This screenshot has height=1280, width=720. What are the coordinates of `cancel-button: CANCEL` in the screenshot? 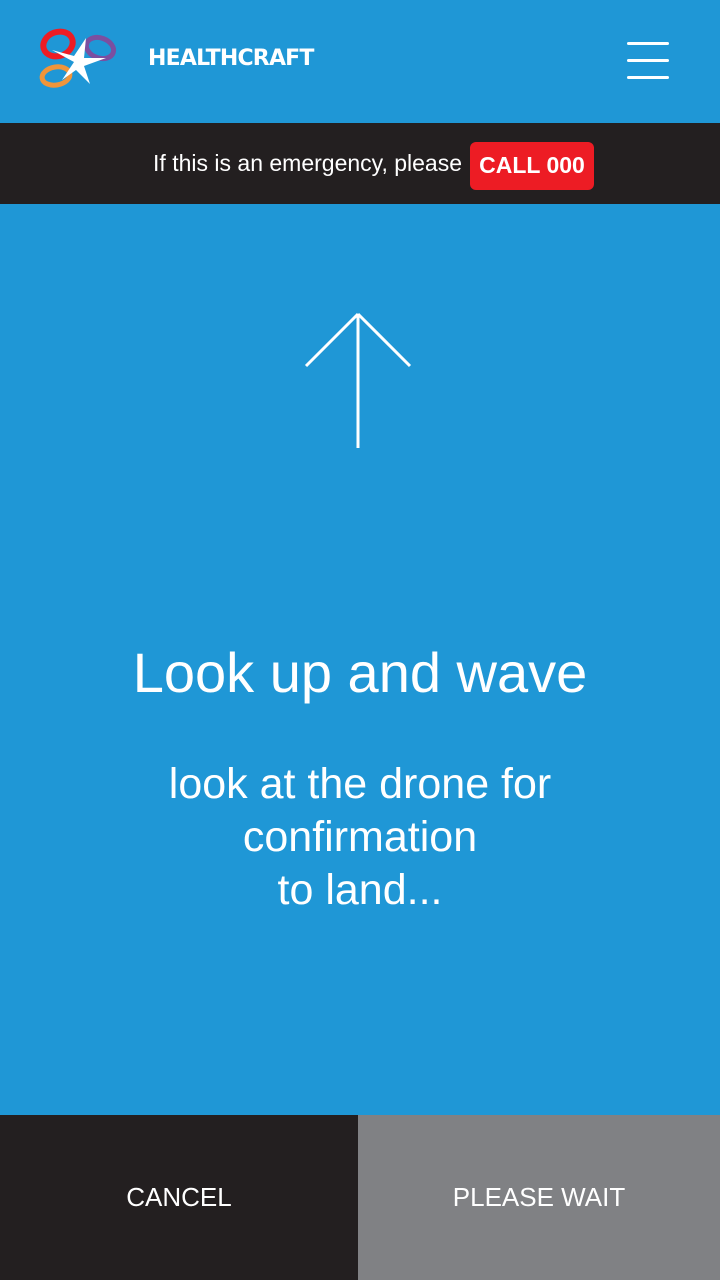 It's located at (179, 1197).